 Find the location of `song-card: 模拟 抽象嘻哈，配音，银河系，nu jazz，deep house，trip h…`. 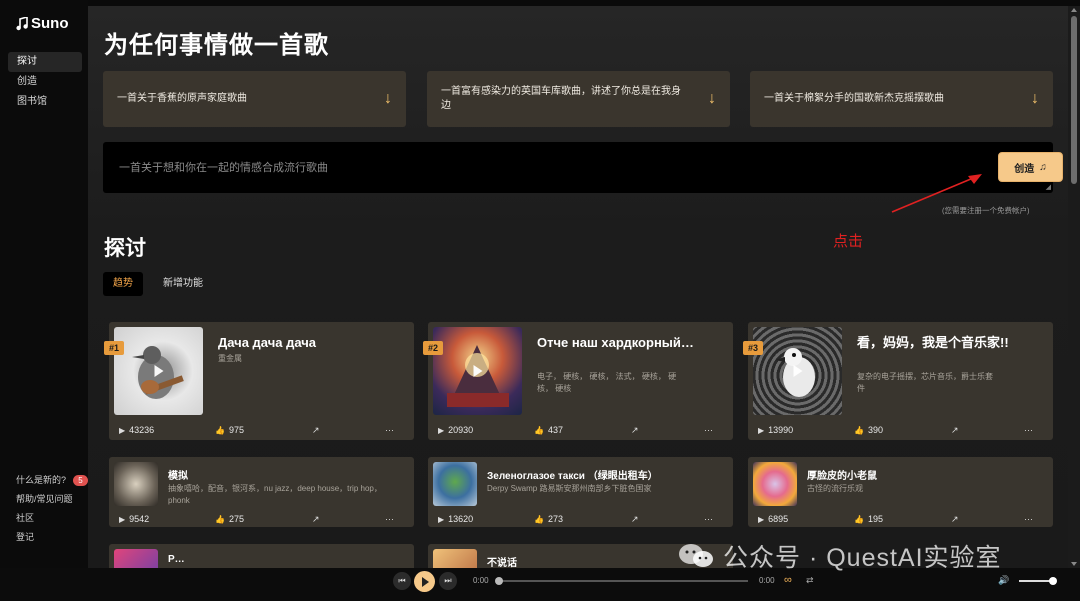

song-card: 模拟 抽象嘻哈，配音，银河系，nu jazz，deep house，trip h… is located at coordinates (261, 492).